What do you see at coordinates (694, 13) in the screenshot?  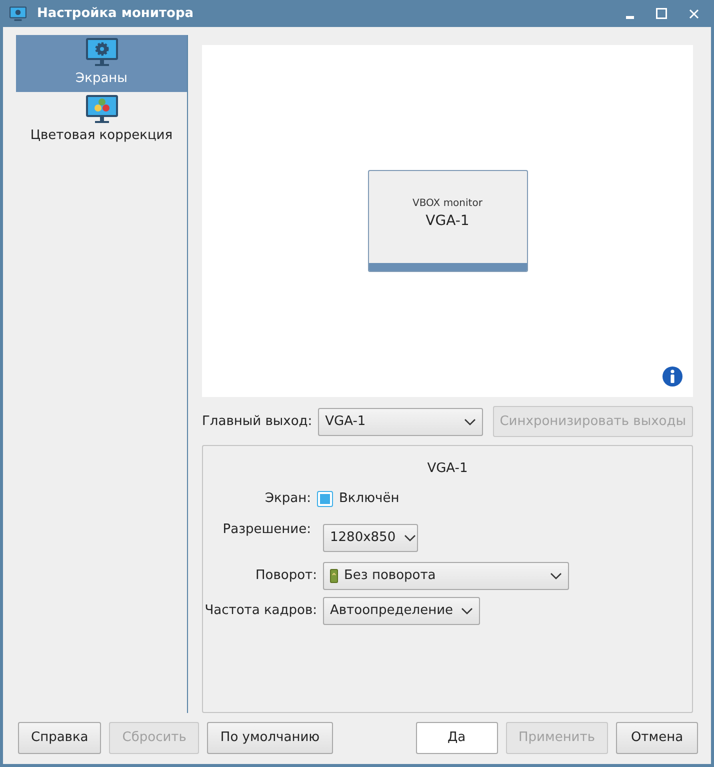 I see `close-icon` at bounding box center [694, 13].